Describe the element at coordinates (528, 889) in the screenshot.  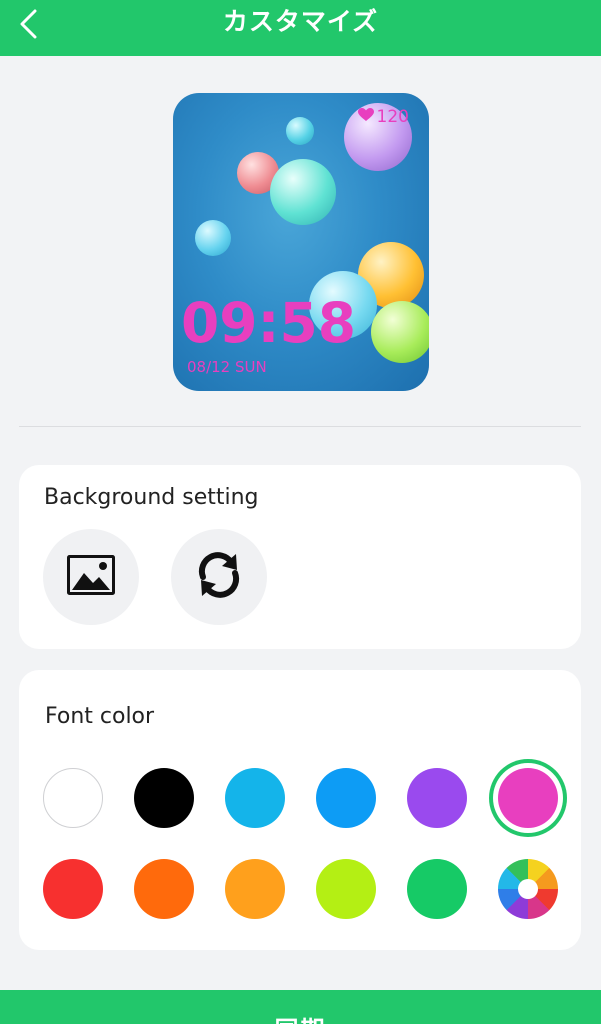
I see `color-wheel-icon` at that location.